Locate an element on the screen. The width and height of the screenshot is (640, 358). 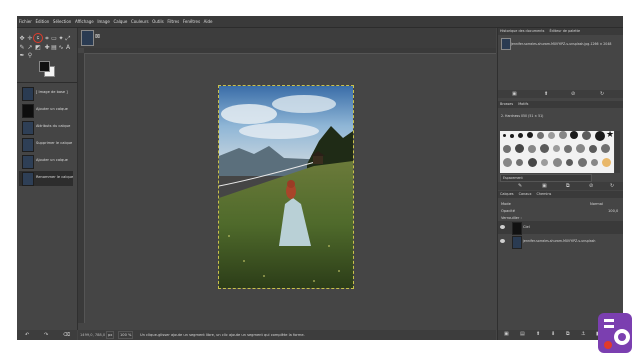
move-tool-icon: ✥ is located at coordinates (22, 39).